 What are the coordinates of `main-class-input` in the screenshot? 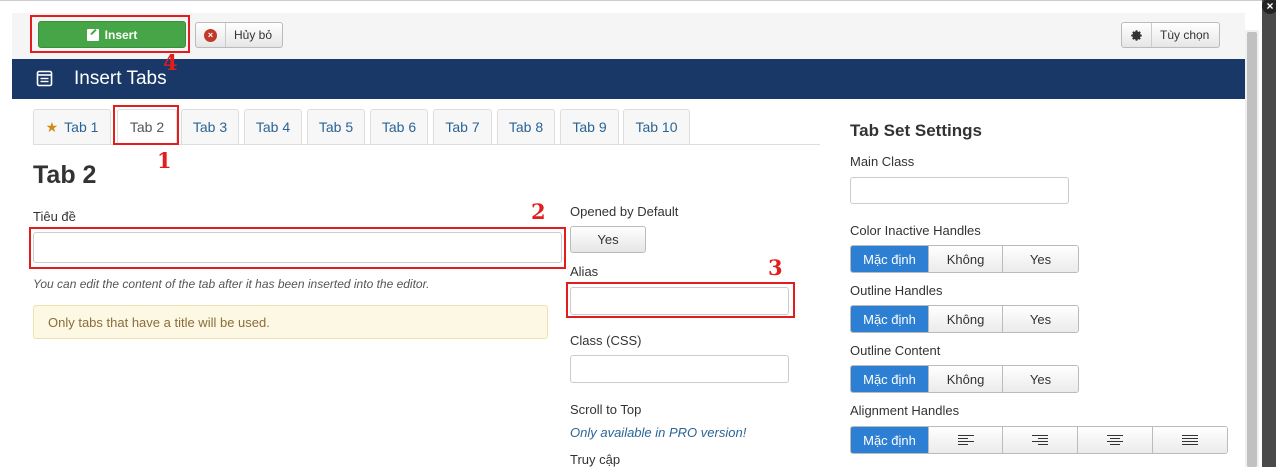 It's located at (959, 190).